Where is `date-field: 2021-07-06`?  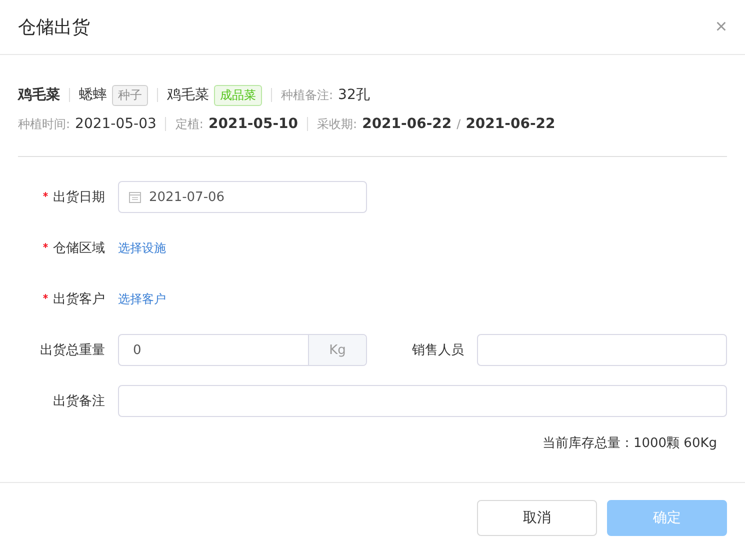
date-field: 2021-07-06 is located at coordinates (242, 197).